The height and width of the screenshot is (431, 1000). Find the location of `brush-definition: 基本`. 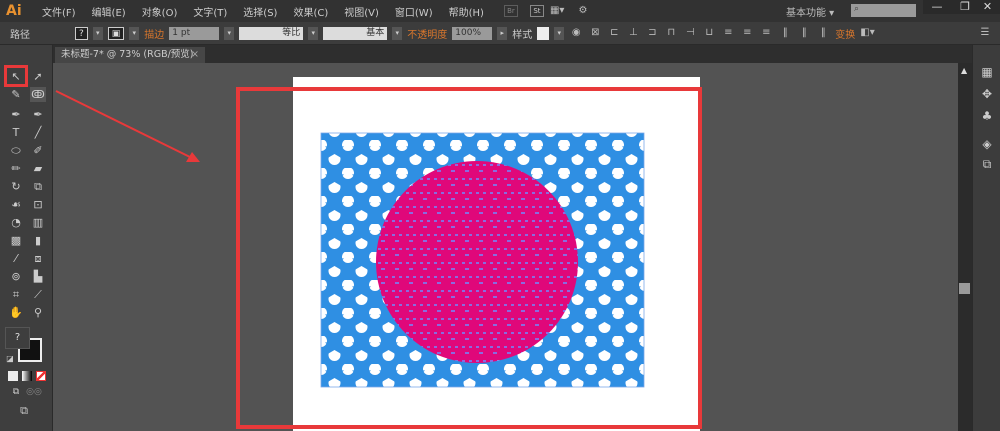

brush-definition: 基本 is located at coordinates (355, 33).